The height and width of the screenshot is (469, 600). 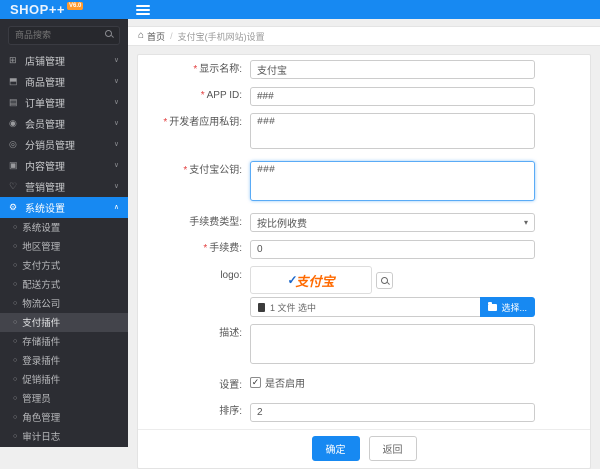 What do you see at coordinates (64, 322) in the screenshot?
I see `submenu-item-6: ○ 支付插件` at bounding box center [64, 322].